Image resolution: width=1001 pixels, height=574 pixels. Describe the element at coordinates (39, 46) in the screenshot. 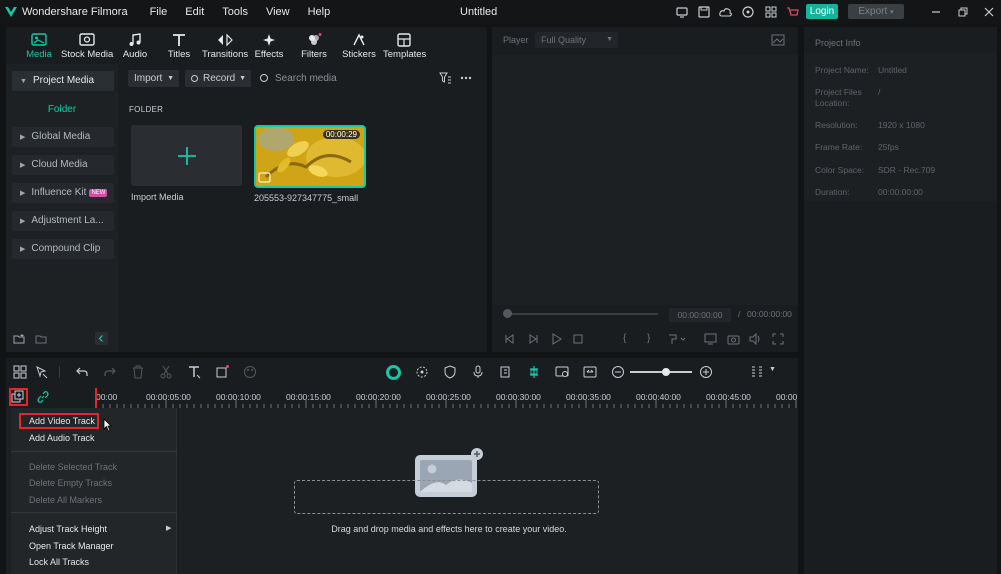

I see `tab-media: Media` at that location.